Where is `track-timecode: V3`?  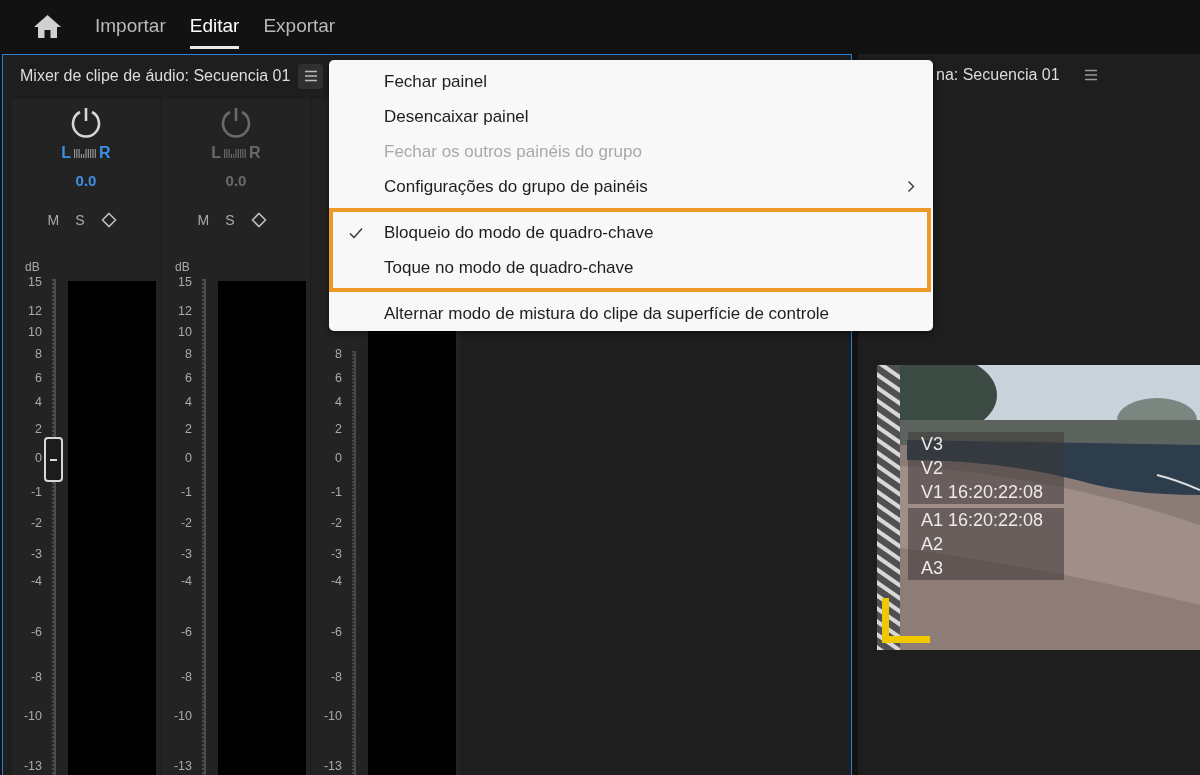
track-timecode: V3 is located at coordinates (933, 444).